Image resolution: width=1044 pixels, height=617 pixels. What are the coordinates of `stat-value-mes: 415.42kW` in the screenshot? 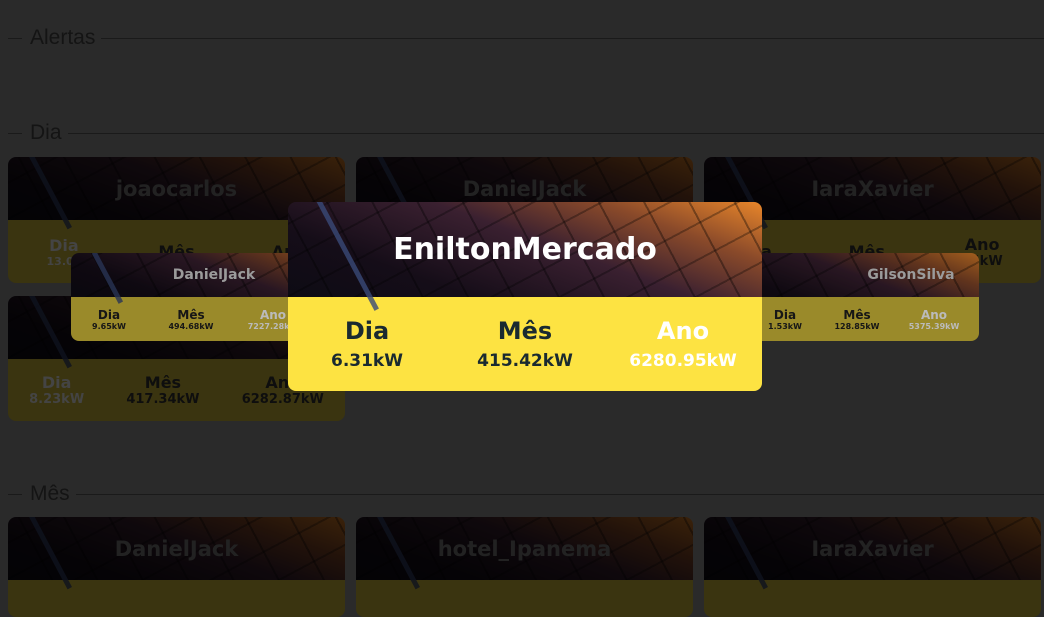 It's located at (525, 361).